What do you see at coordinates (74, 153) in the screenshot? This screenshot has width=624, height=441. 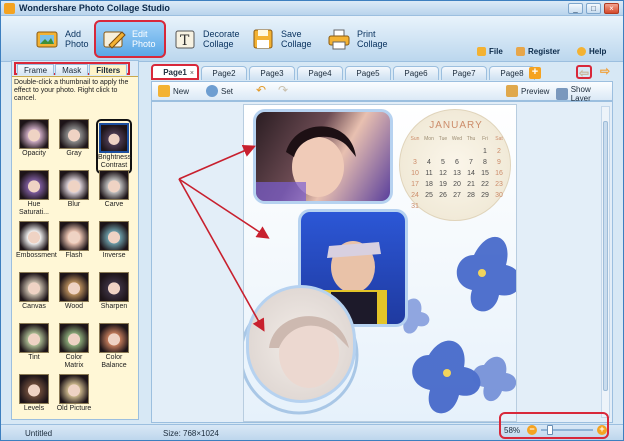 I see `filter-label: Gray` at bounding box center [74, 153].